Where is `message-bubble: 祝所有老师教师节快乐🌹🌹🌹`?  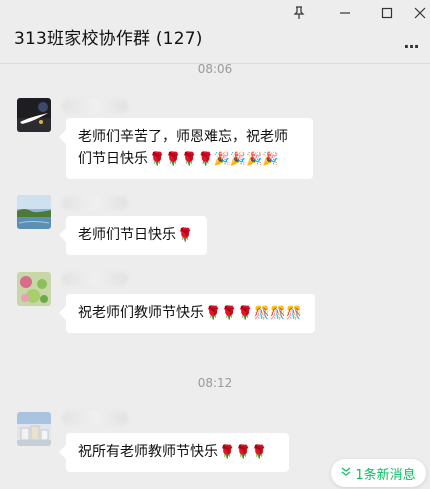
message-bubble: 祝所有老师教师节快乐🌹🌹🌹 is located at coordinates (177, 452).